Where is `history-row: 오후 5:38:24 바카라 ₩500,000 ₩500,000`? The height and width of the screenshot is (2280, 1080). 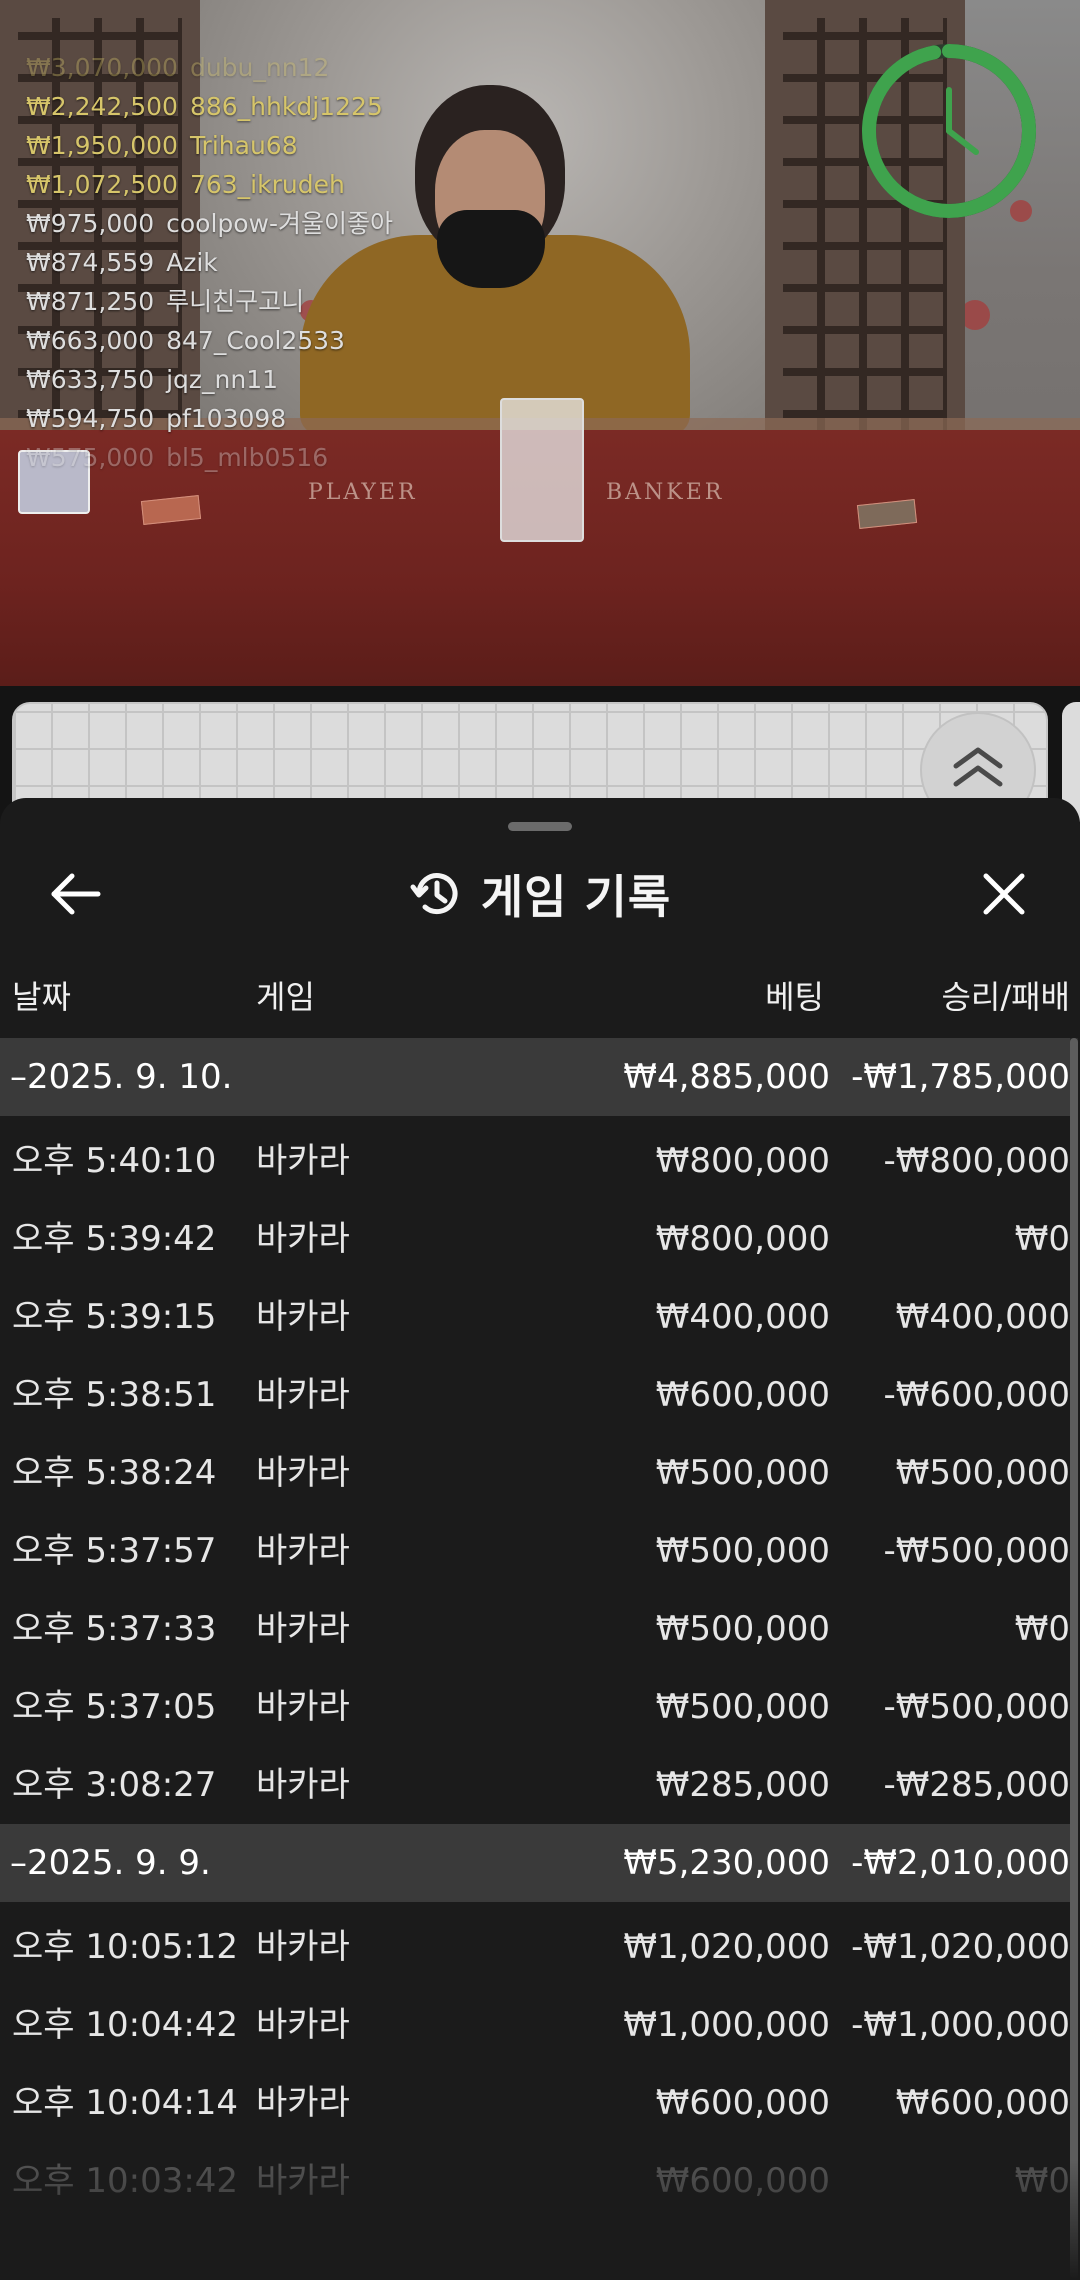
history-row: 오후 5:38:24 바카라 ₩500,000 ₩500,000 is located at coordinates (535, 1473).